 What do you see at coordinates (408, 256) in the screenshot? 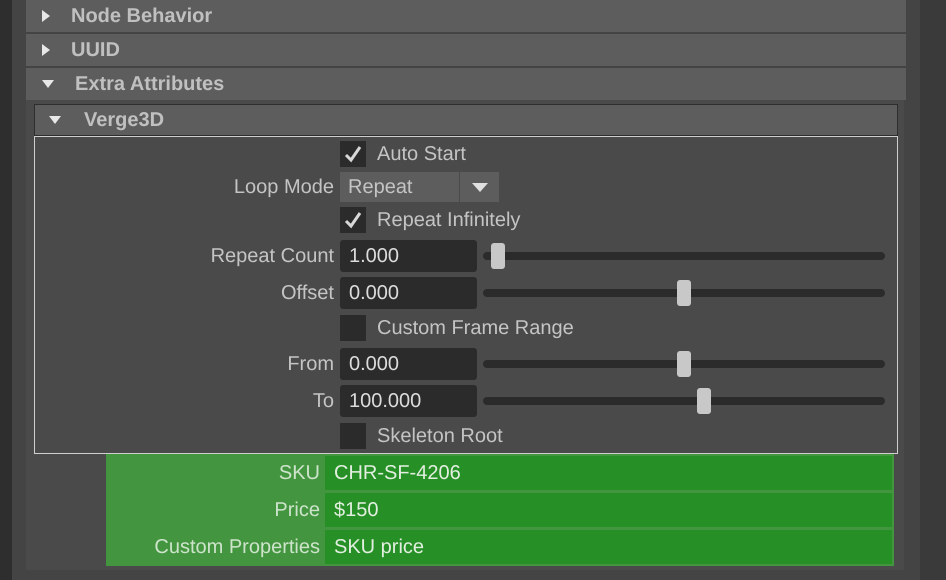
I see `number-field: 1.000` at bounding box center [408, 256].